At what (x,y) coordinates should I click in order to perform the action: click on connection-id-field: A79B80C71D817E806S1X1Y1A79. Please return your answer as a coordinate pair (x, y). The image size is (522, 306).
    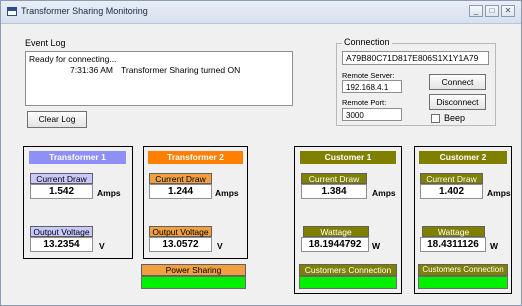
    Looking at the image, I should click on (415, 58).